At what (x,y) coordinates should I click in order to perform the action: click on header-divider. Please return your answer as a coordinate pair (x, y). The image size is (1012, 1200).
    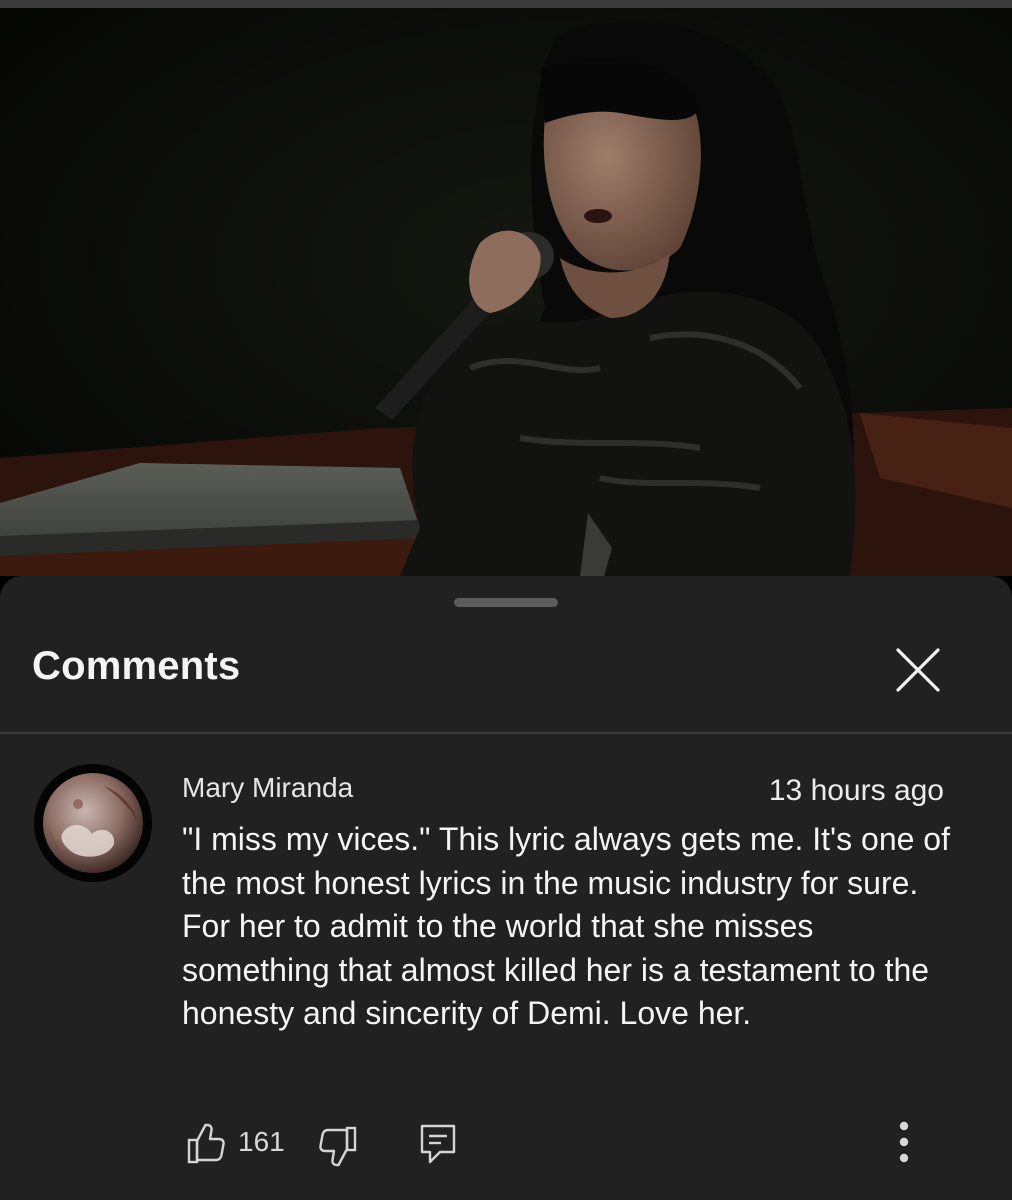
    Looking at the image, I should click on (506, 733).